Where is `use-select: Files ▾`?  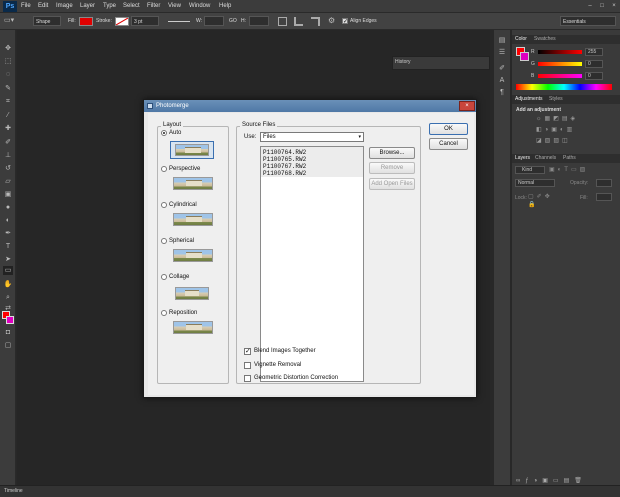
use-select: Files ▾ is located at coordinates (312, 137).